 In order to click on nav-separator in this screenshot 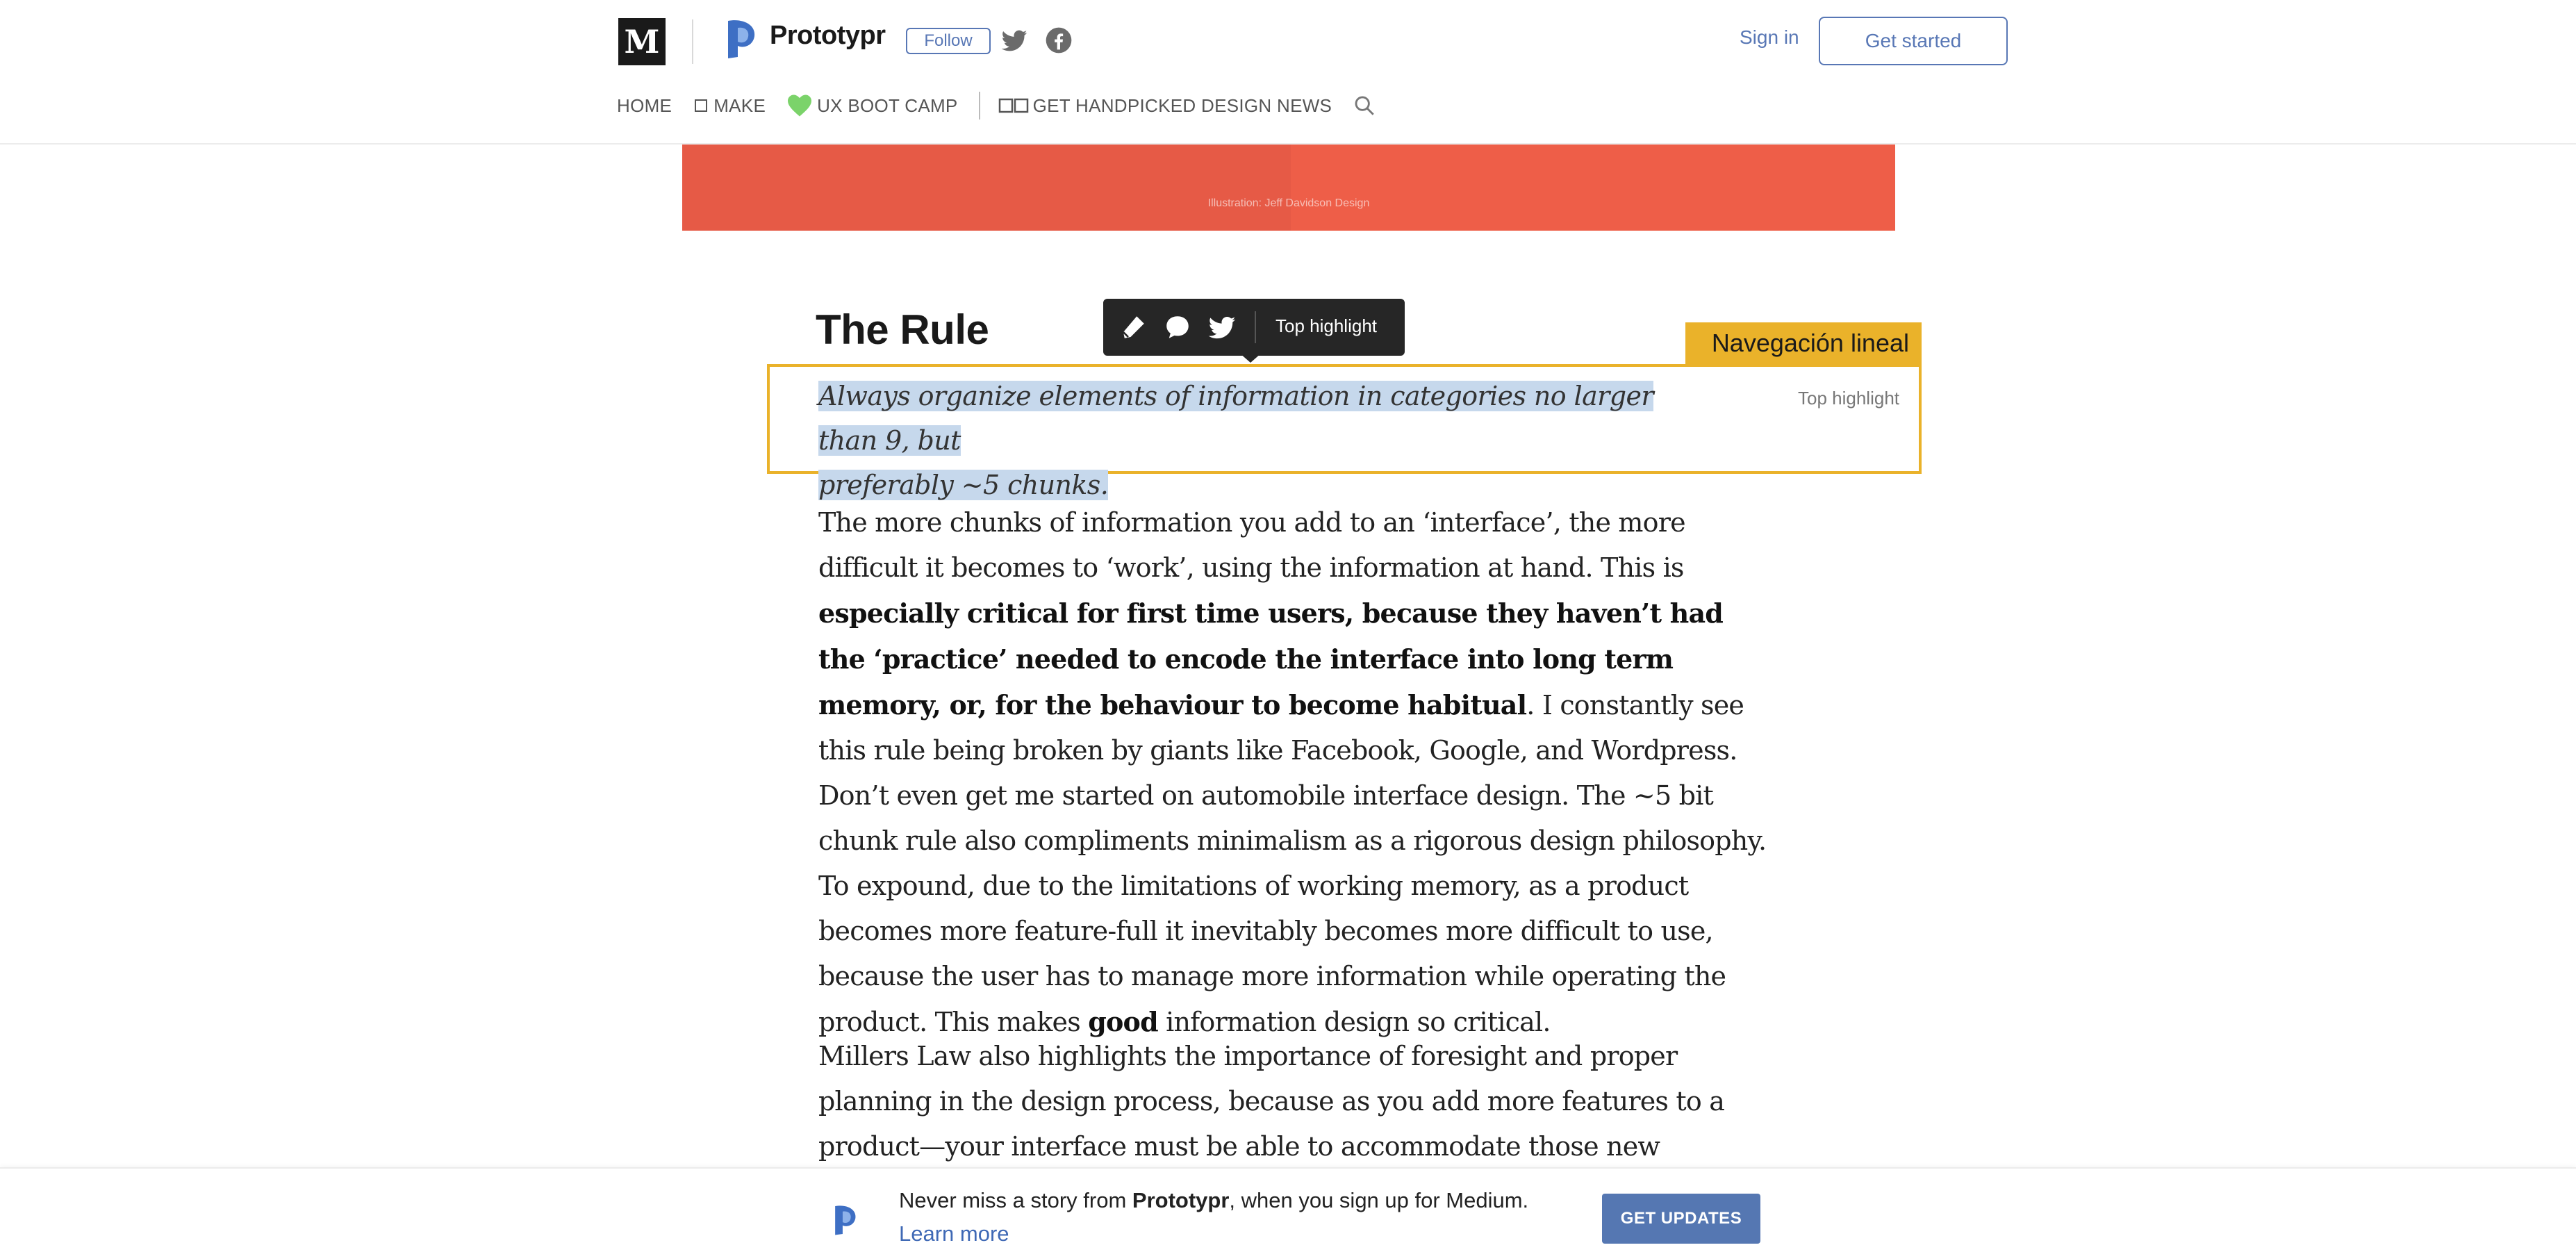, I will do `click(979, 106)`.